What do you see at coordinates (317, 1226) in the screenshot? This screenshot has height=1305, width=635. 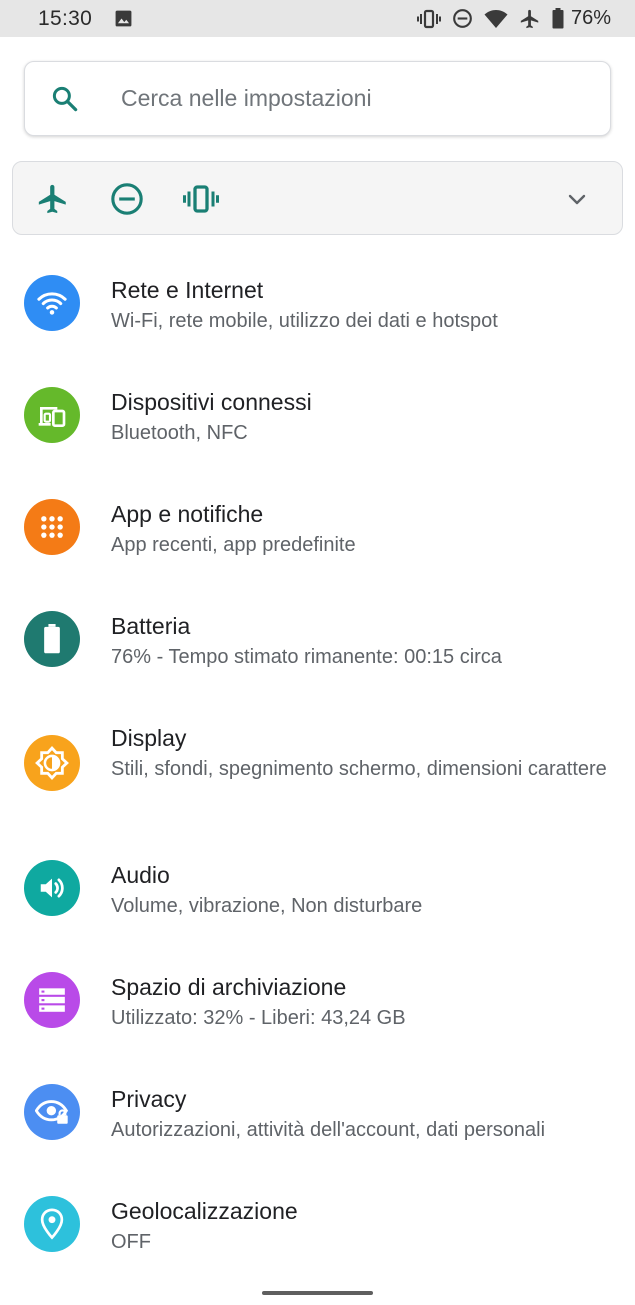 I see `settings-item-location: Geolocalizzazione OFF` at bounding box center [317, 1226].